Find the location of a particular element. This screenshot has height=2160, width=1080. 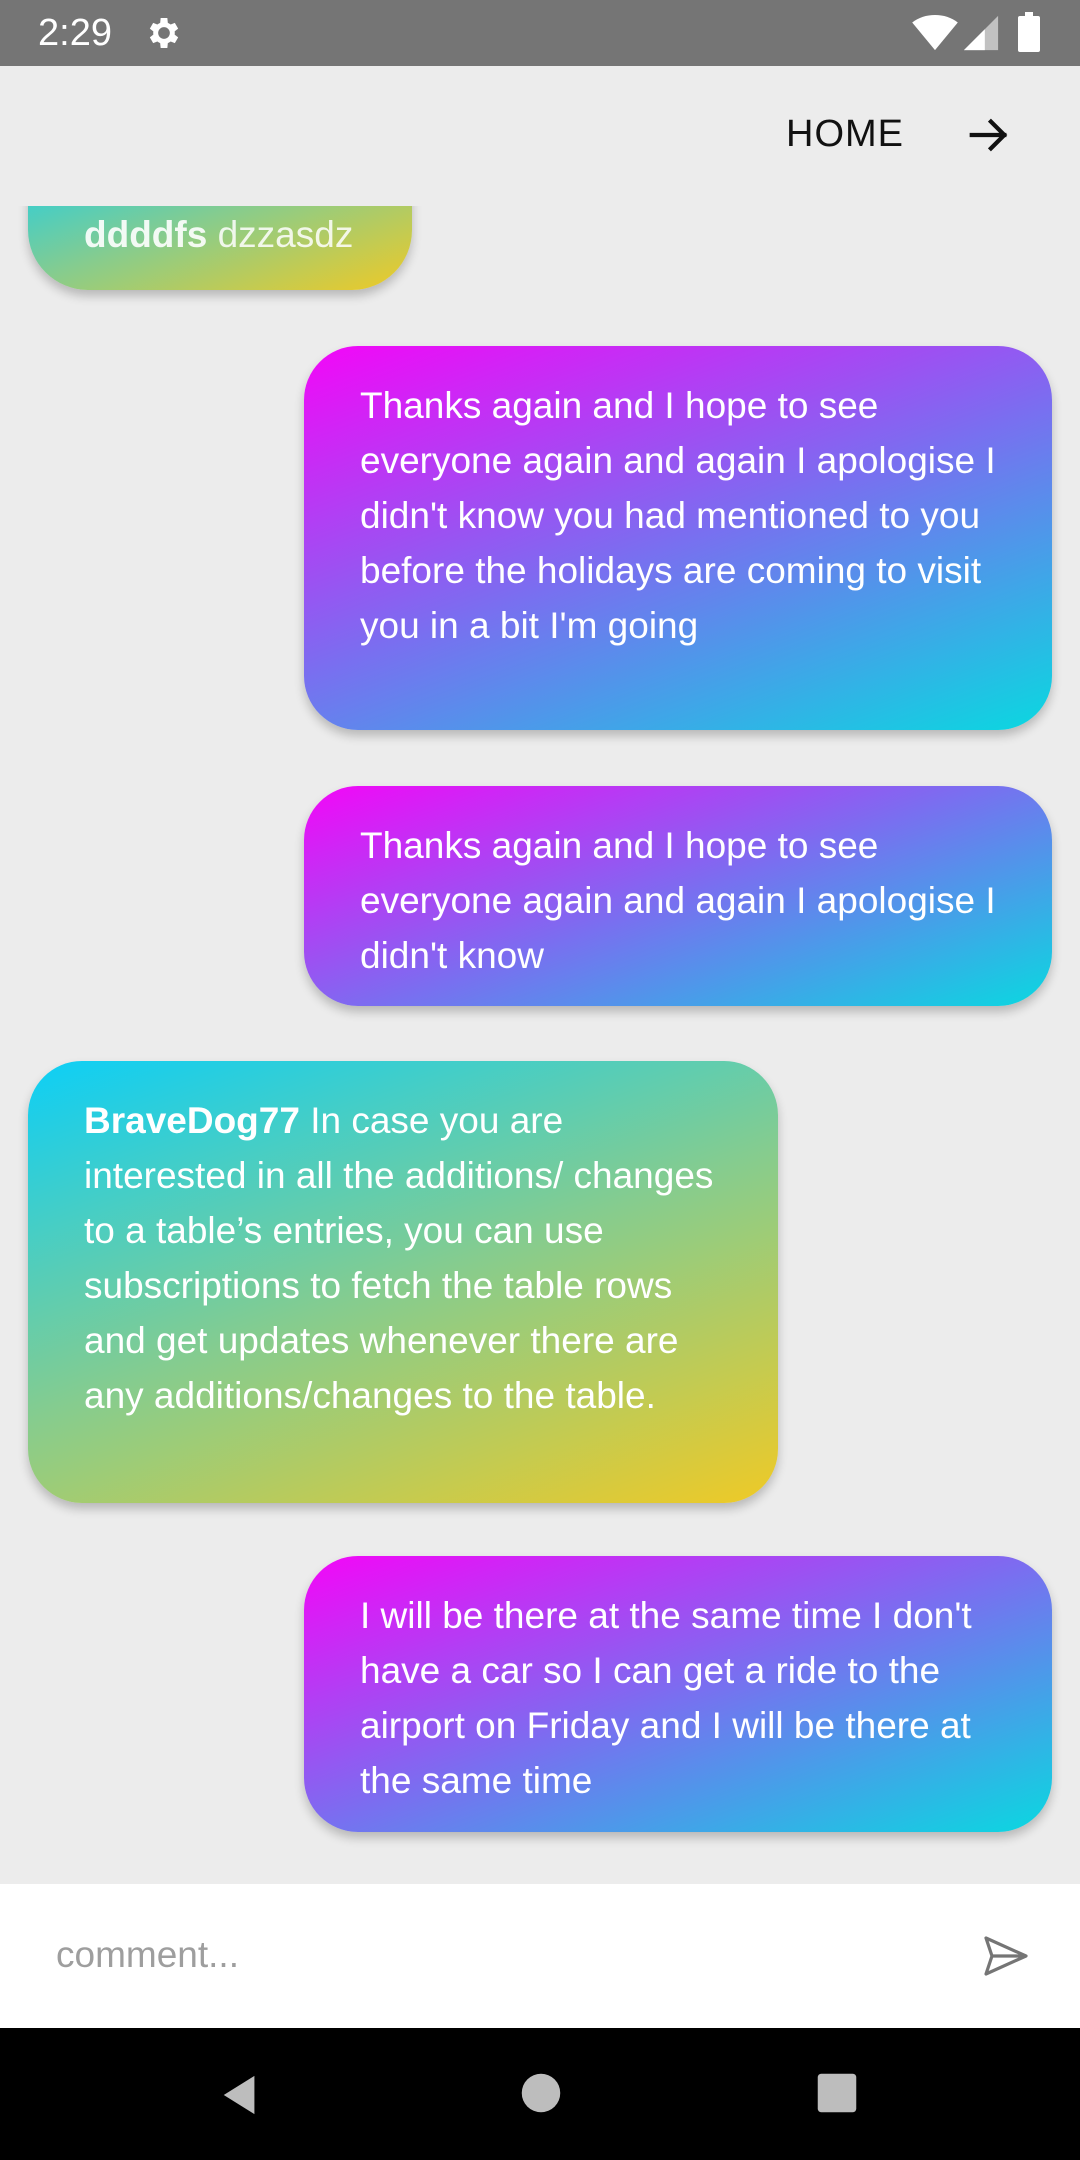

battery-icon is located at coordinates (1029, 32).